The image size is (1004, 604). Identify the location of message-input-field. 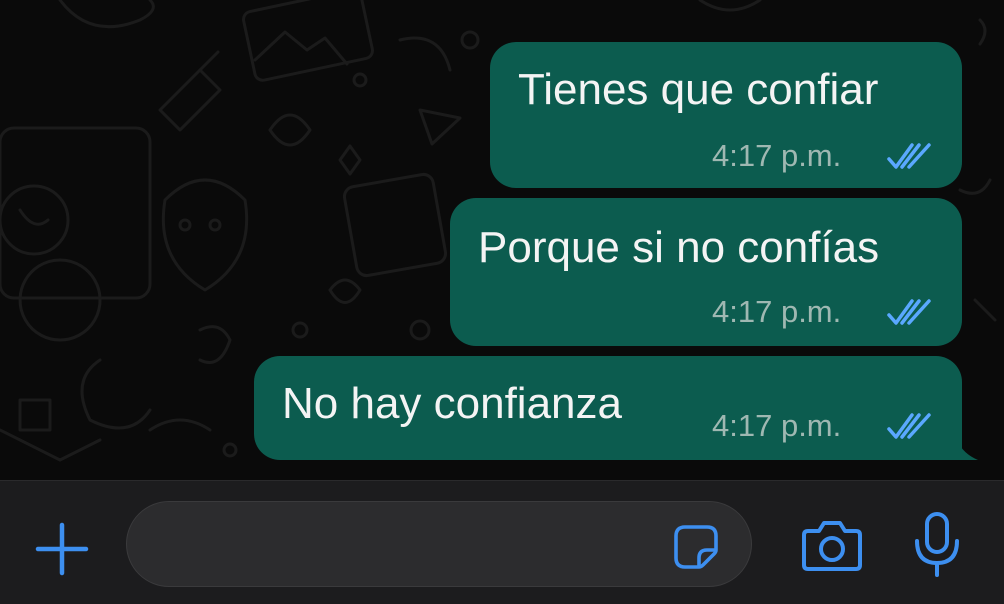
(439, 544).